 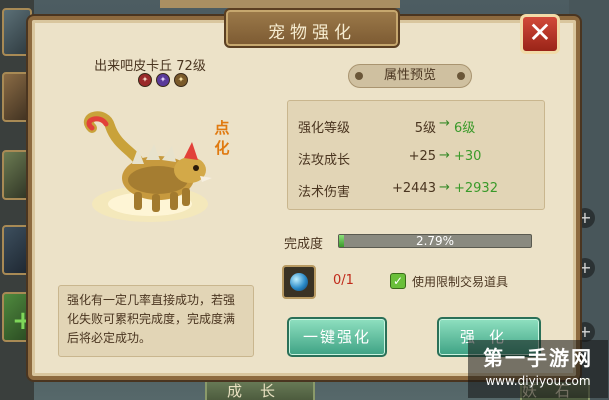 What do you see at coordinates (148, 166) in the screenshot?
I see `pet-portrait` at bounding box center [148, 166].